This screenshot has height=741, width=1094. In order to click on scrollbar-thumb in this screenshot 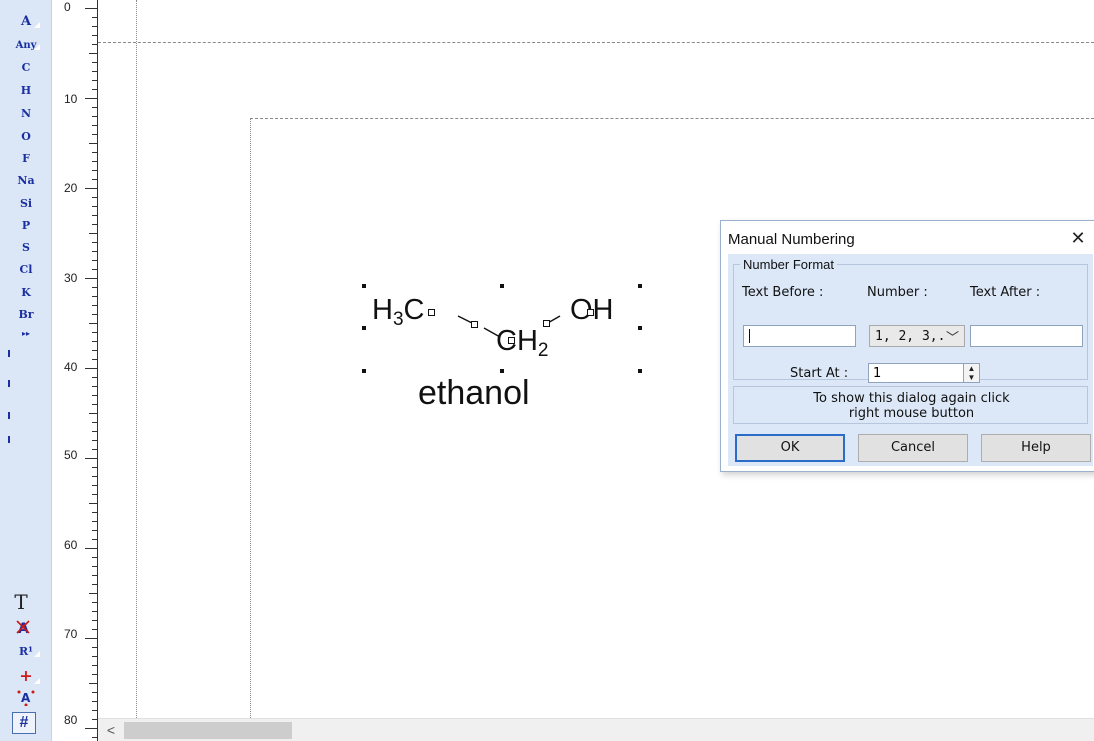, I will do `click(208, 730)`.